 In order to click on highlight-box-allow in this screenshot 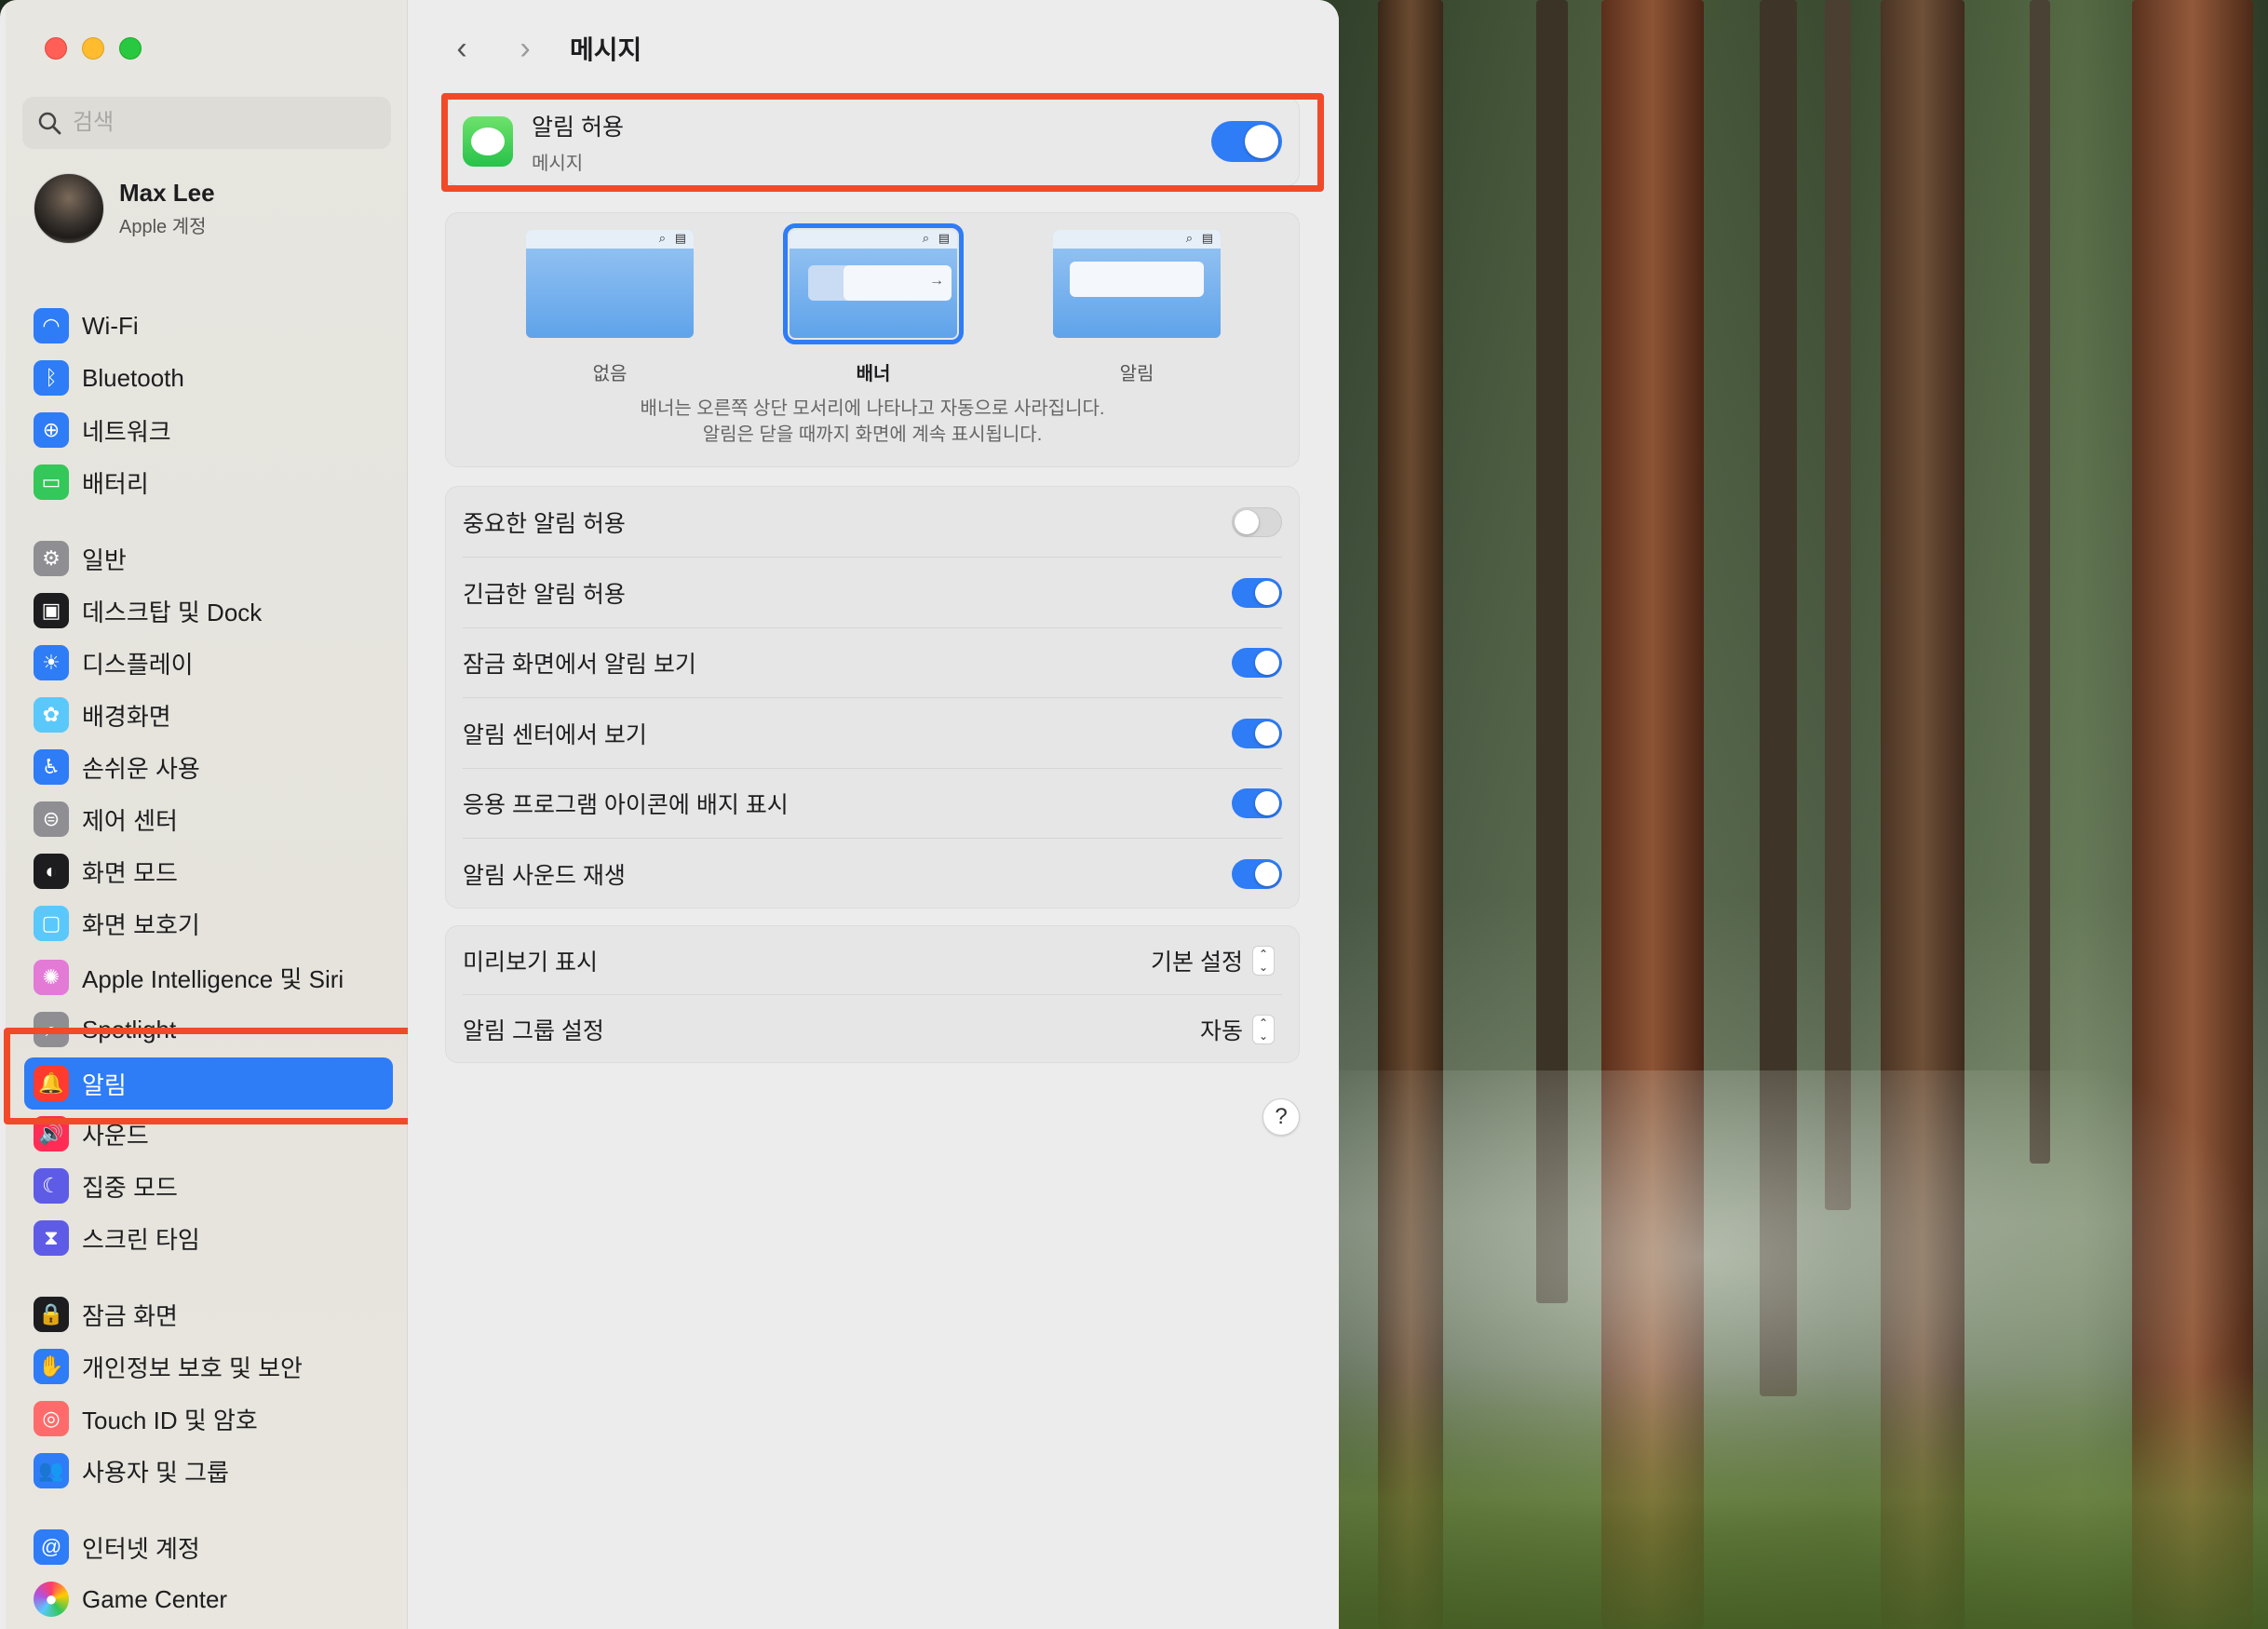, I will do `click(882, 142)`.